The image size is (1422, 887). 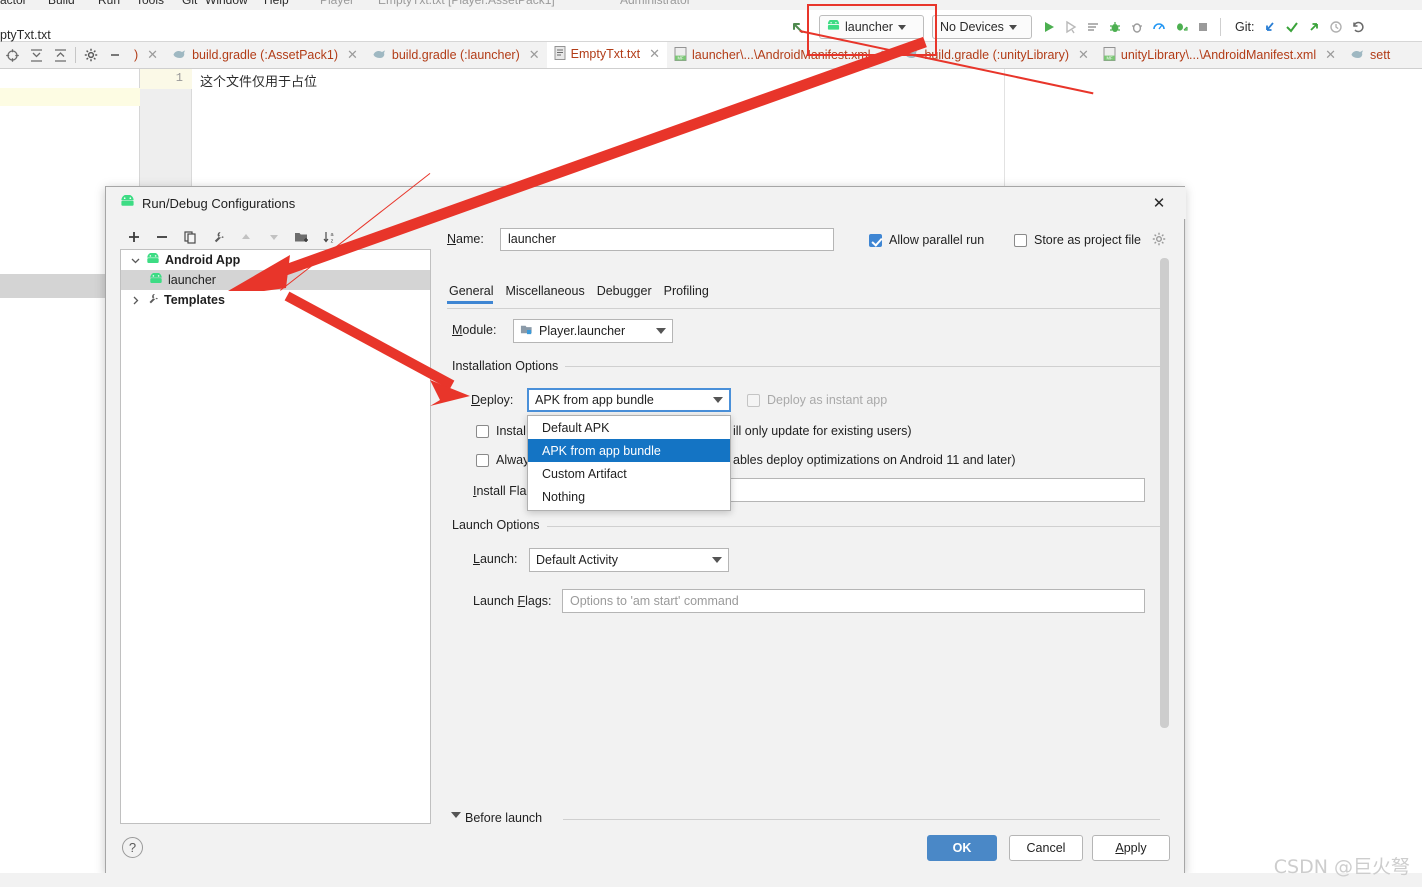 What do you see at coordinates (1370, 55) in the screenshot?
I see `editor-tab-settings-gradle: sett` at bounding box center [1370, 55].